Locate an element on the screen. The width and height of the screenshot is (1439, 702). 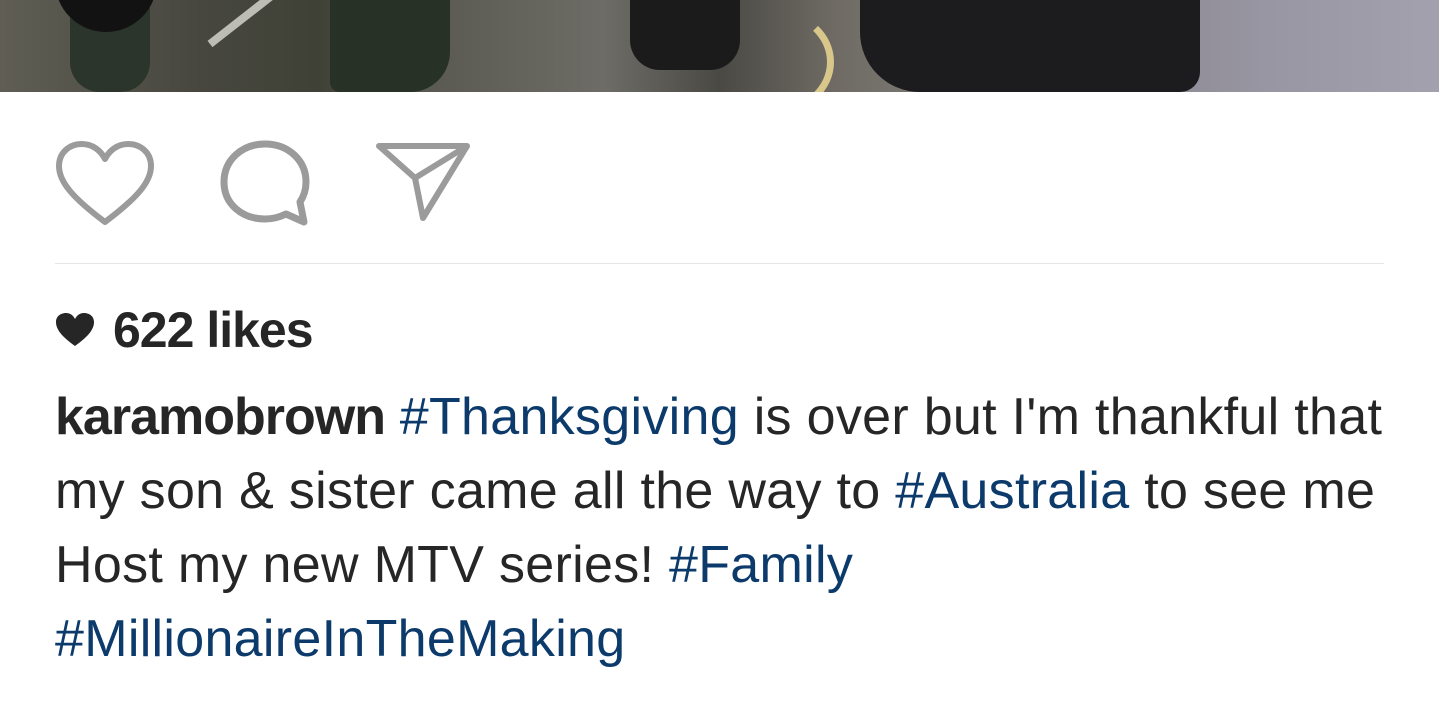
post-action-bar is located at coordinates (275, 182).